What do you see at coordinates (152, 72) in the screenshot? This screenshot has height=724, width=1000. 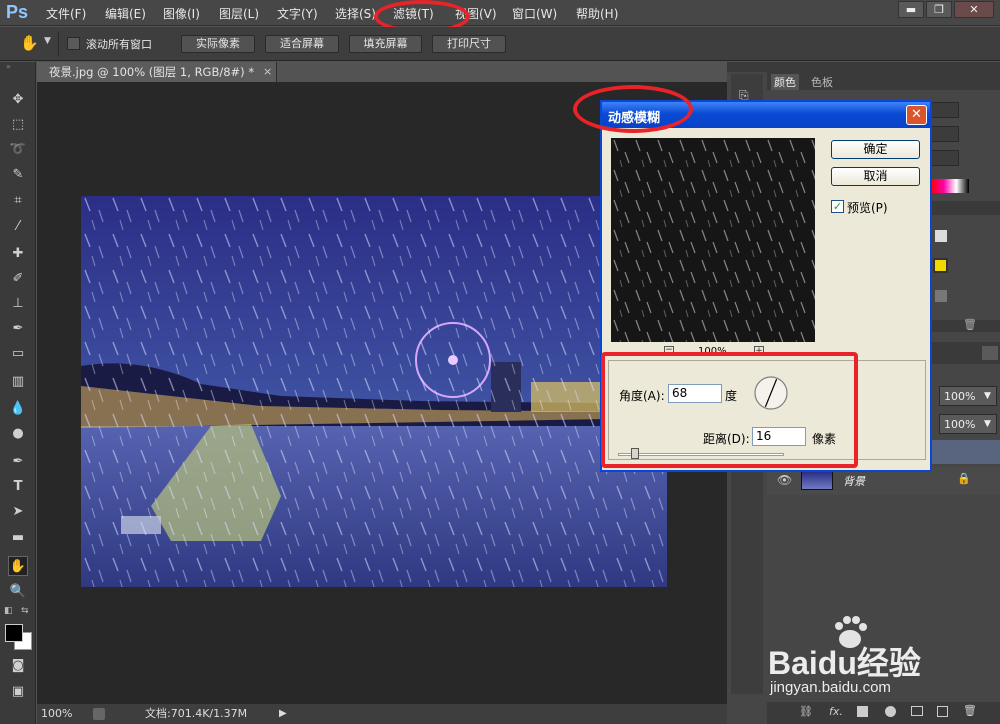 I see `document-tab-title: 夜景.jpg @ 100% (图层 1, RGB/8#) *` at bounding box center [152, 72].